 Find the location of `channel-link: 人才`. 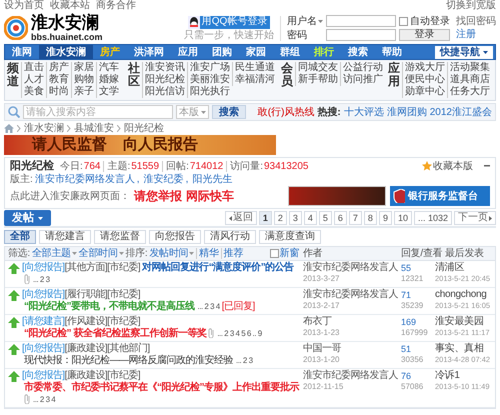

channel-link: 人才 is located at coordinates (33, 80).